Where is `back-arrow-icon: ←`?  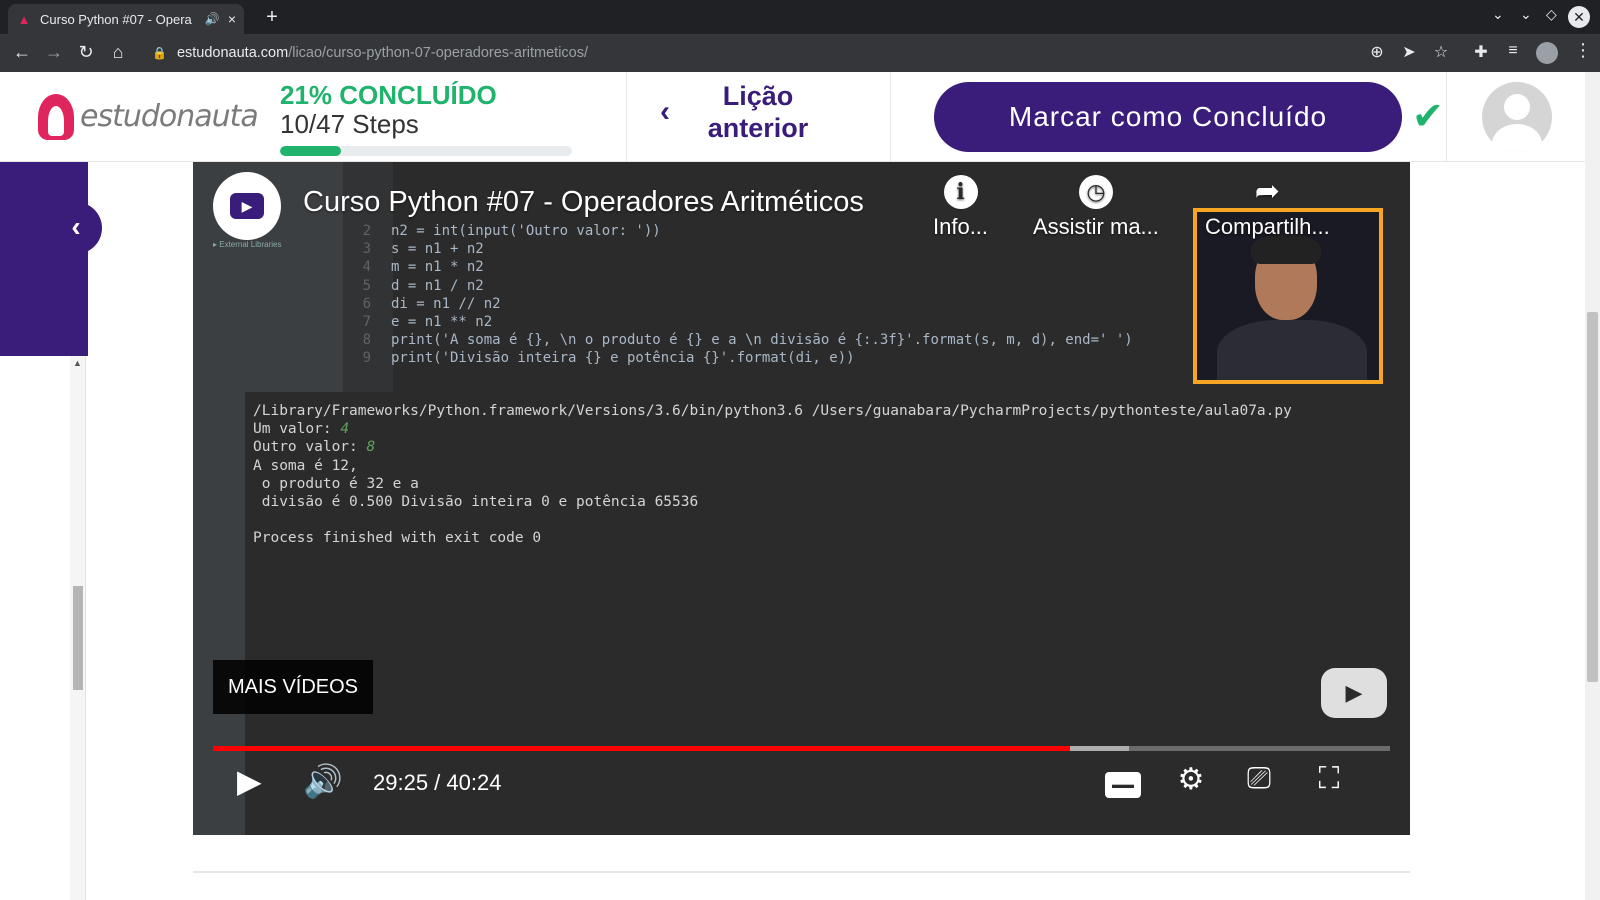 back-arrow-icon: ← is located at coordinates (22, 52).